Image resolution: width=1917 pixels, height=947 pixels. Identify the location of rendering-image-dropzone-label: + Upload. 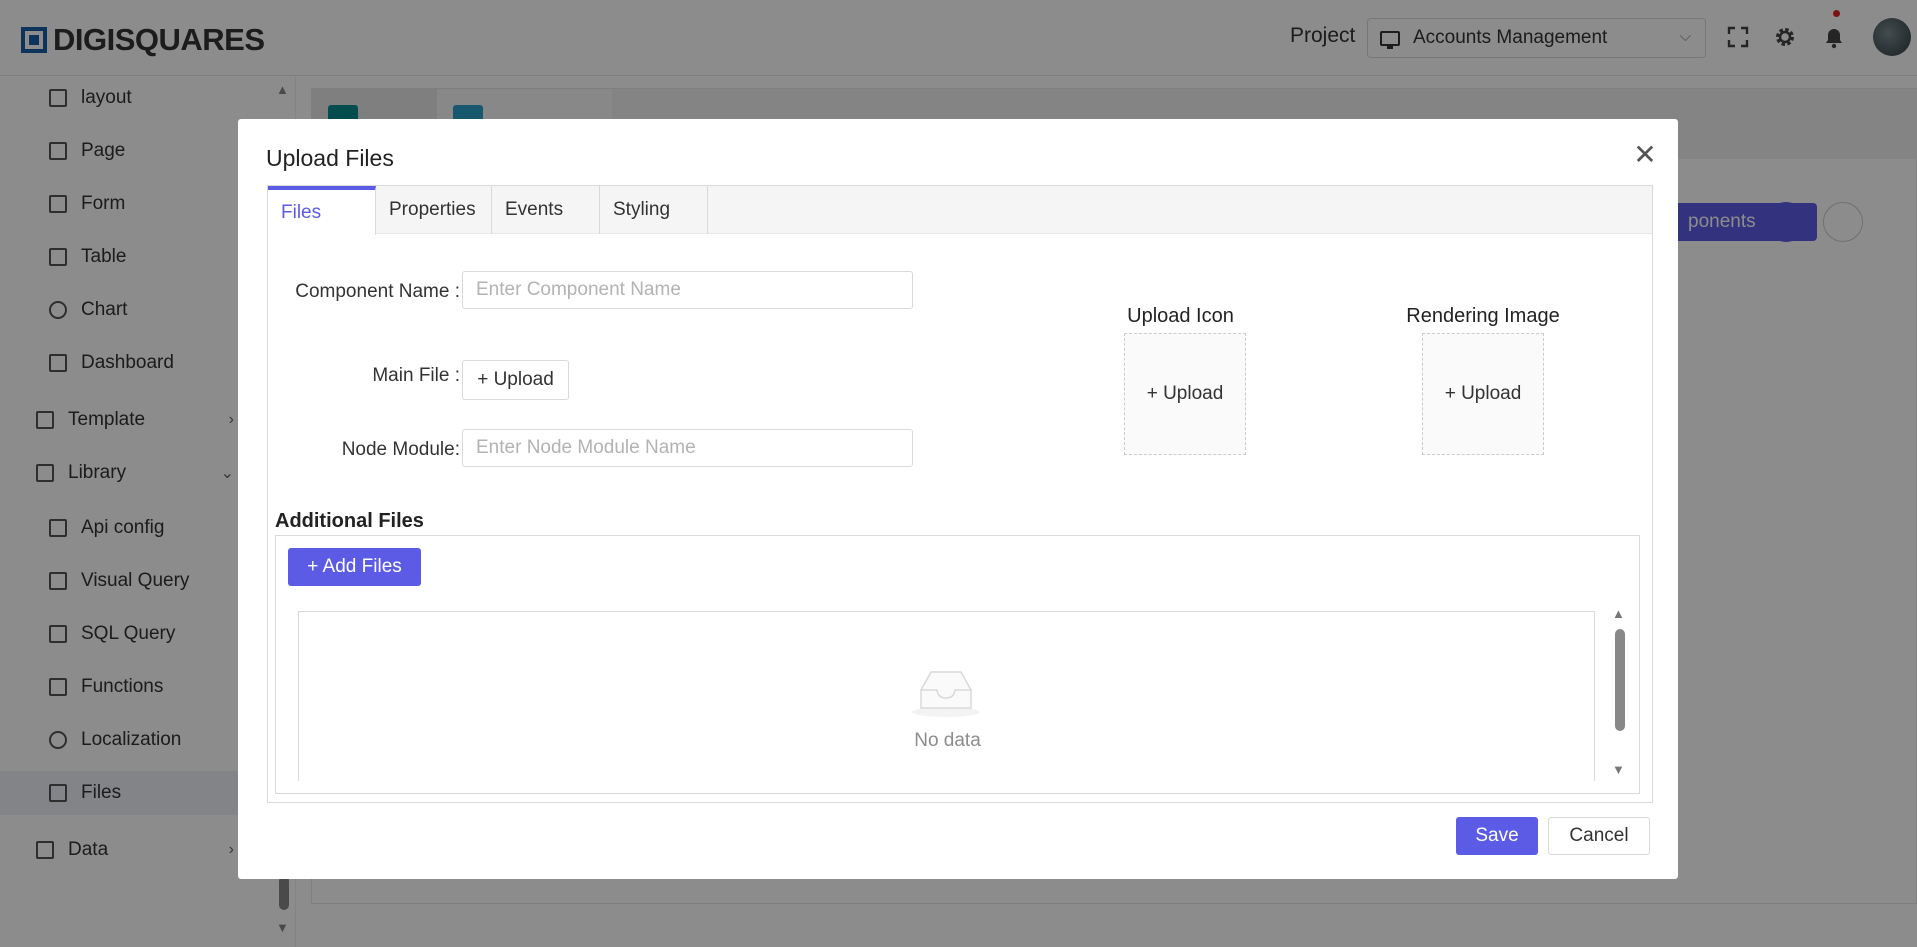
(1483, 393).